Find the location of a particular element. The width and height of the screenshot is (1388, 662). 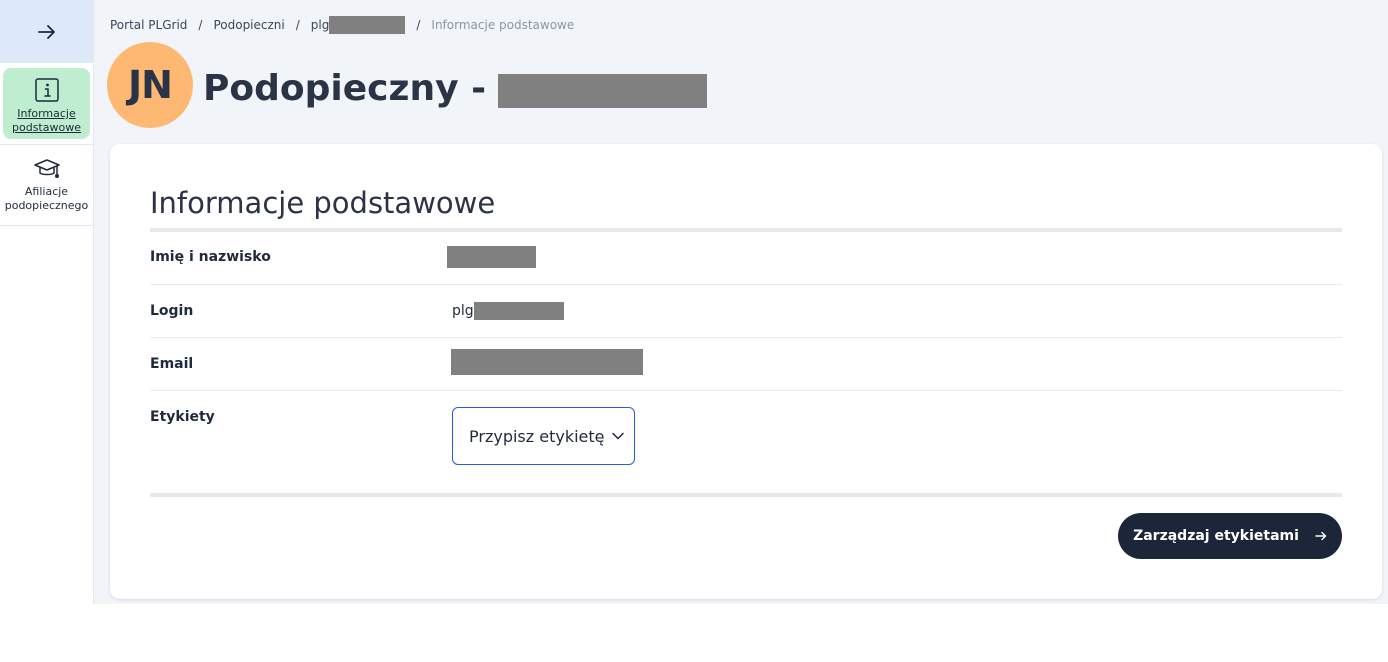

info-row-name: Imię i nazwisko is located at coordinates (746, 258).